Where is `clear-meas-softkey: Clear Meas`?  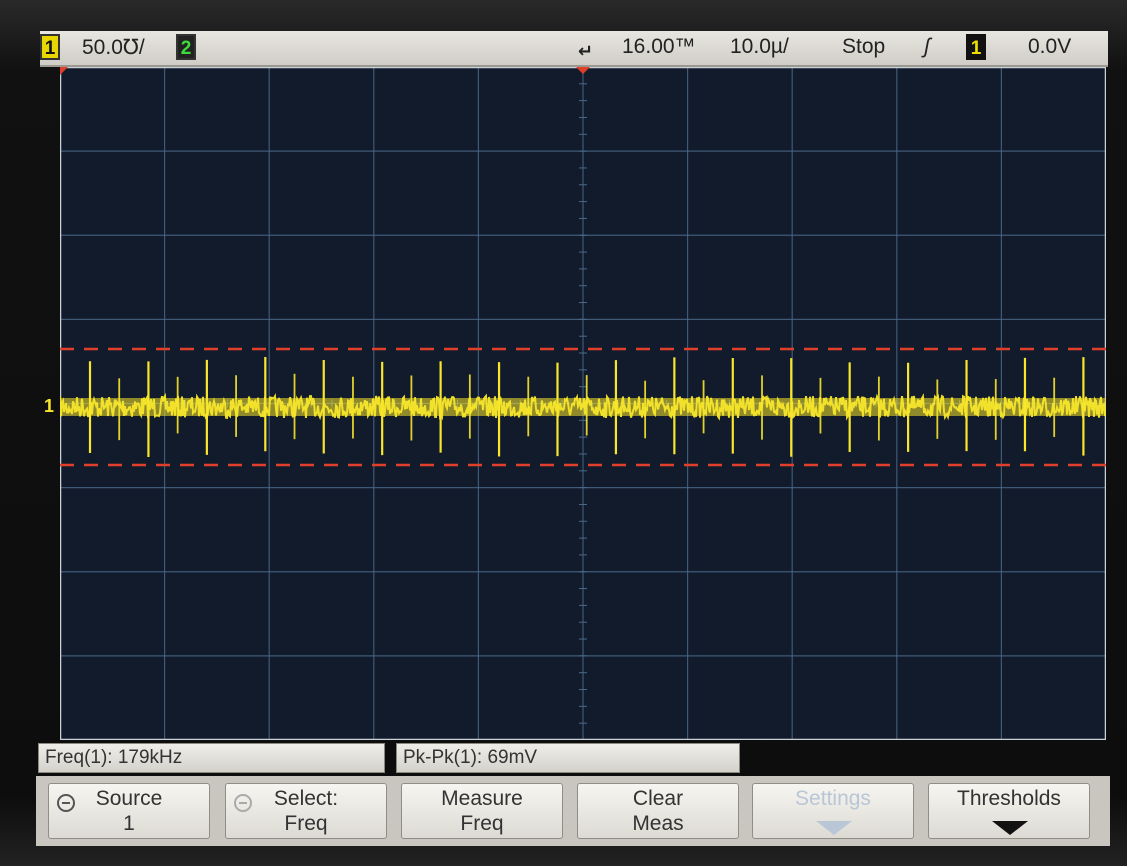 clear-meas-softkey: Clear Meas is located at coordinates (658, 811).